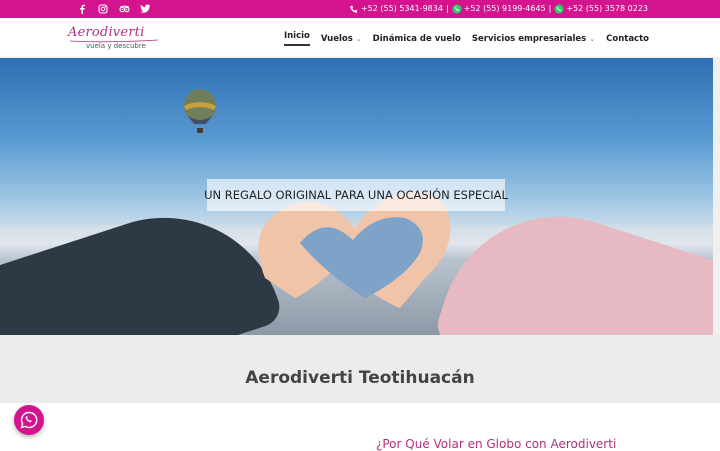 The height and width of the screenshot is (451, 720). What do you see at coordinates (336, 38) in the screenshot?
I see `nav-item-label: Vuelos` at bounding box center [336, 38].